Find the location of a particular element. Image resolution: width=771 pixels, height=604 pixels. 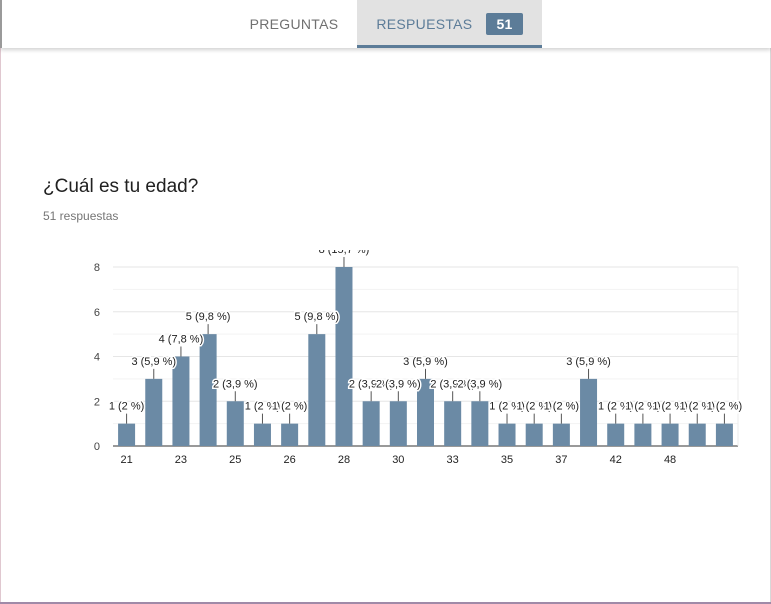

x-tick-label: 48 is located at coordinates (670, 460).